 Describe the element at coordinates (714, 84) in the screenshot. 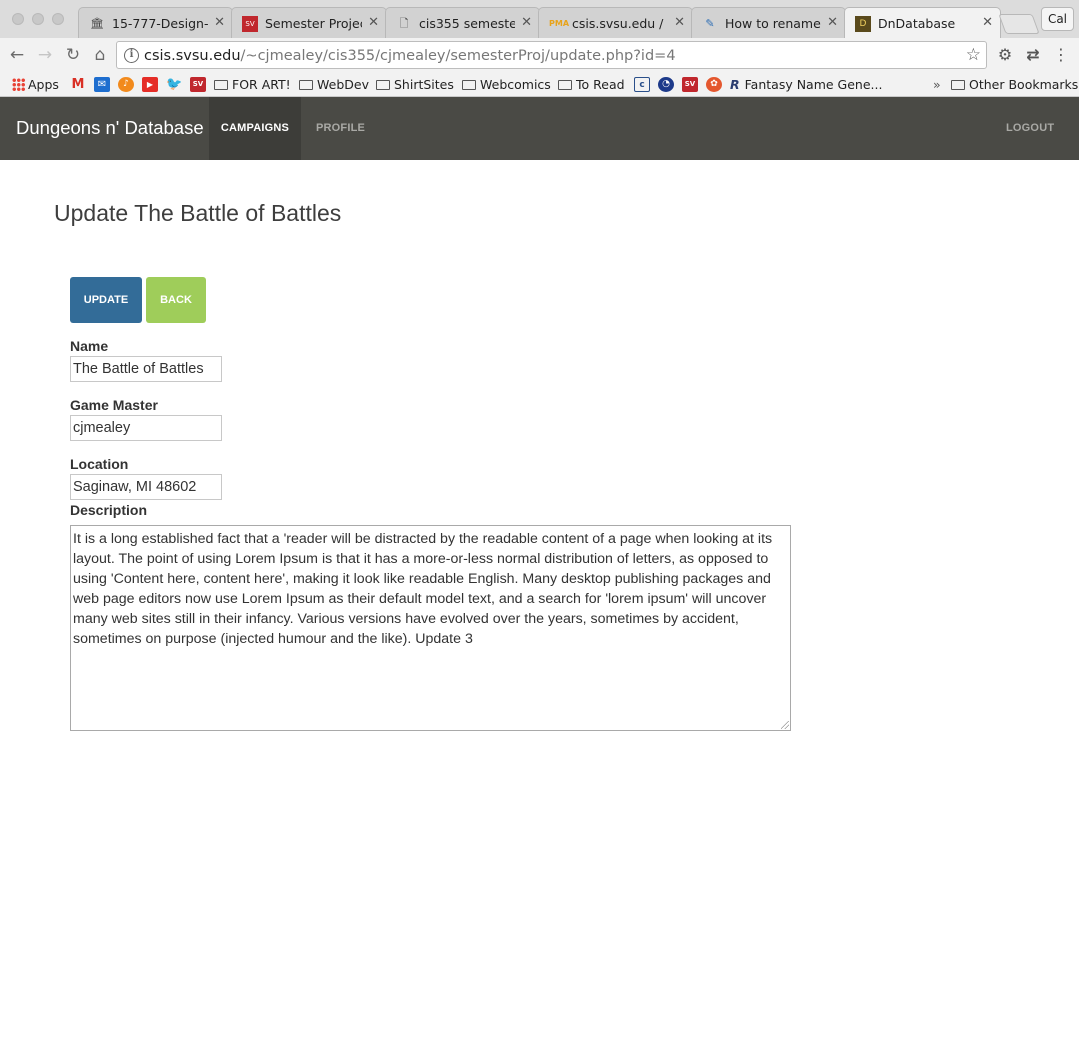

I see `stumbleupon-icon: ✿` at that location.